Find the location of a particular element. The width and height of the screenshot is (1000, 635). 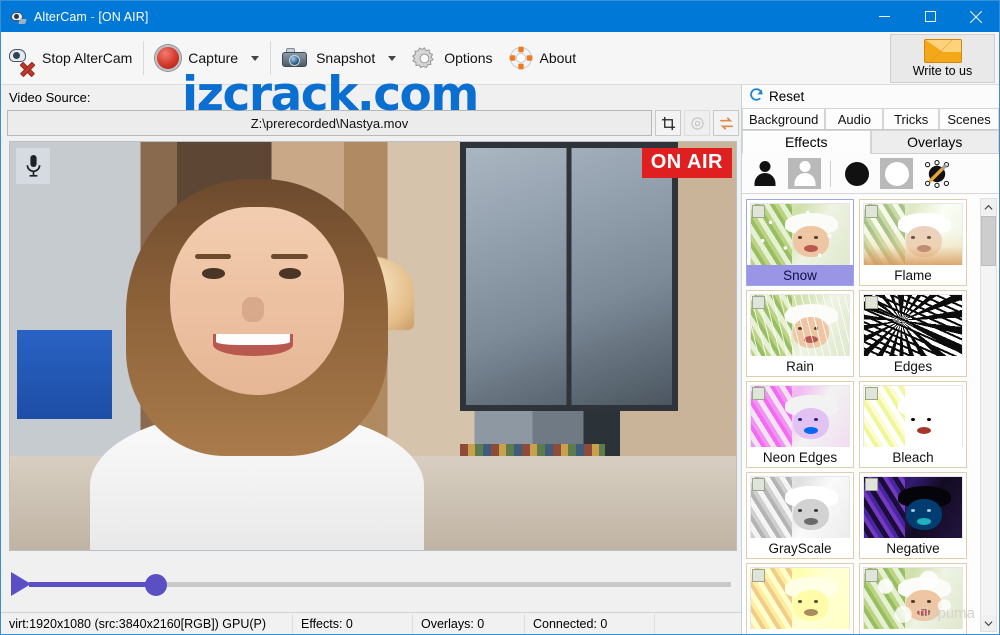

effects-toolbar-separator is located at coordinates (830, 173).